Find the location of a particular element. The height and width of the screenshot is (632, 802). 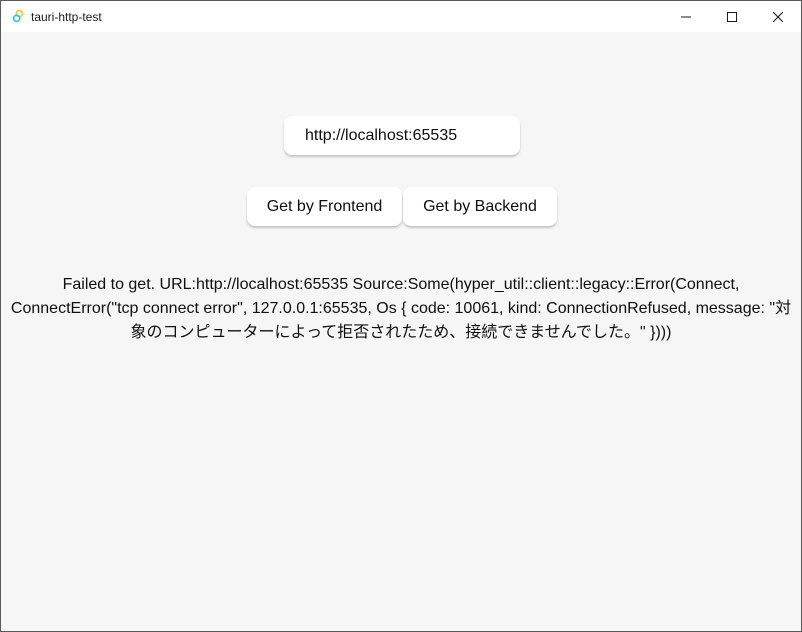

close-button is located at coordinates (778, 16).